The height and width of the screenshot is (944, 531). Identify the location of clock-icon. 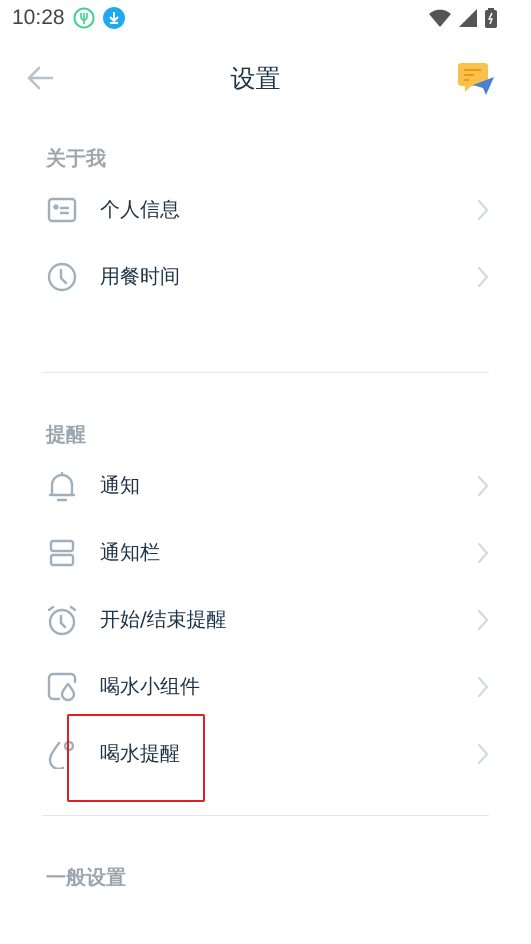
(62, 277).